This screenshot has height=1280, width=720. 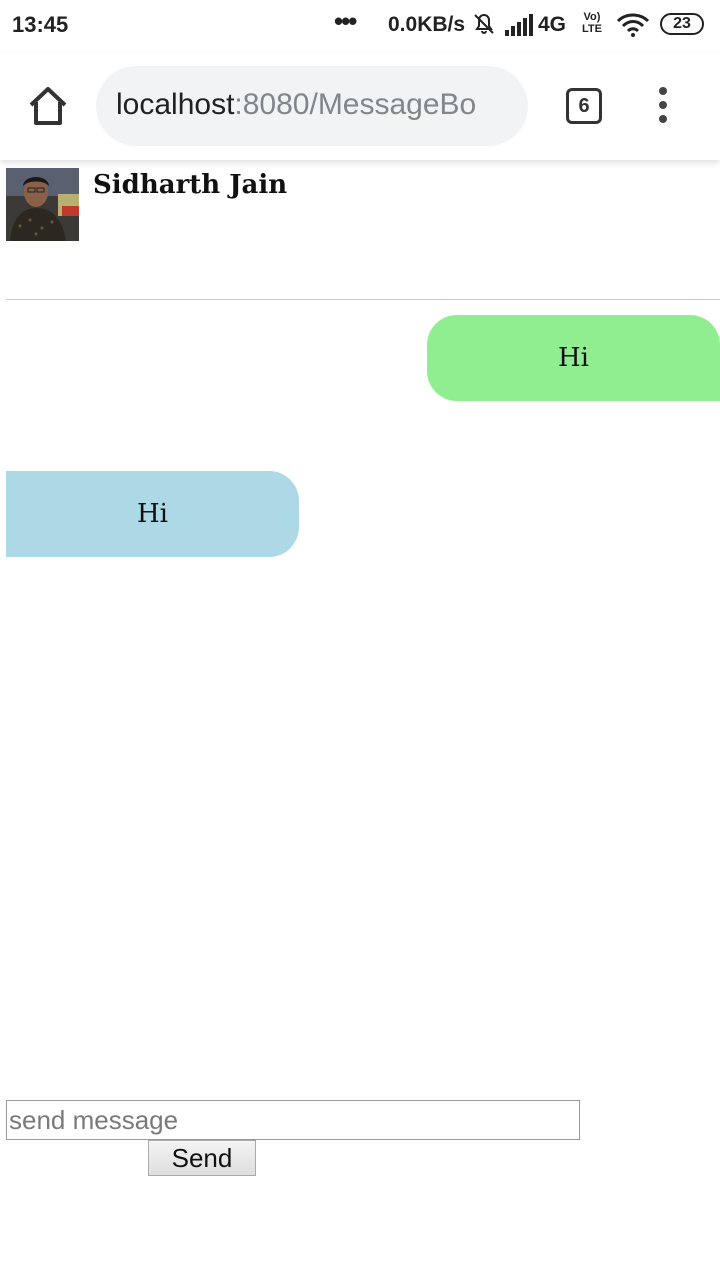 I want to click on volte-top-label: Vo), so click(x=592, y=17).